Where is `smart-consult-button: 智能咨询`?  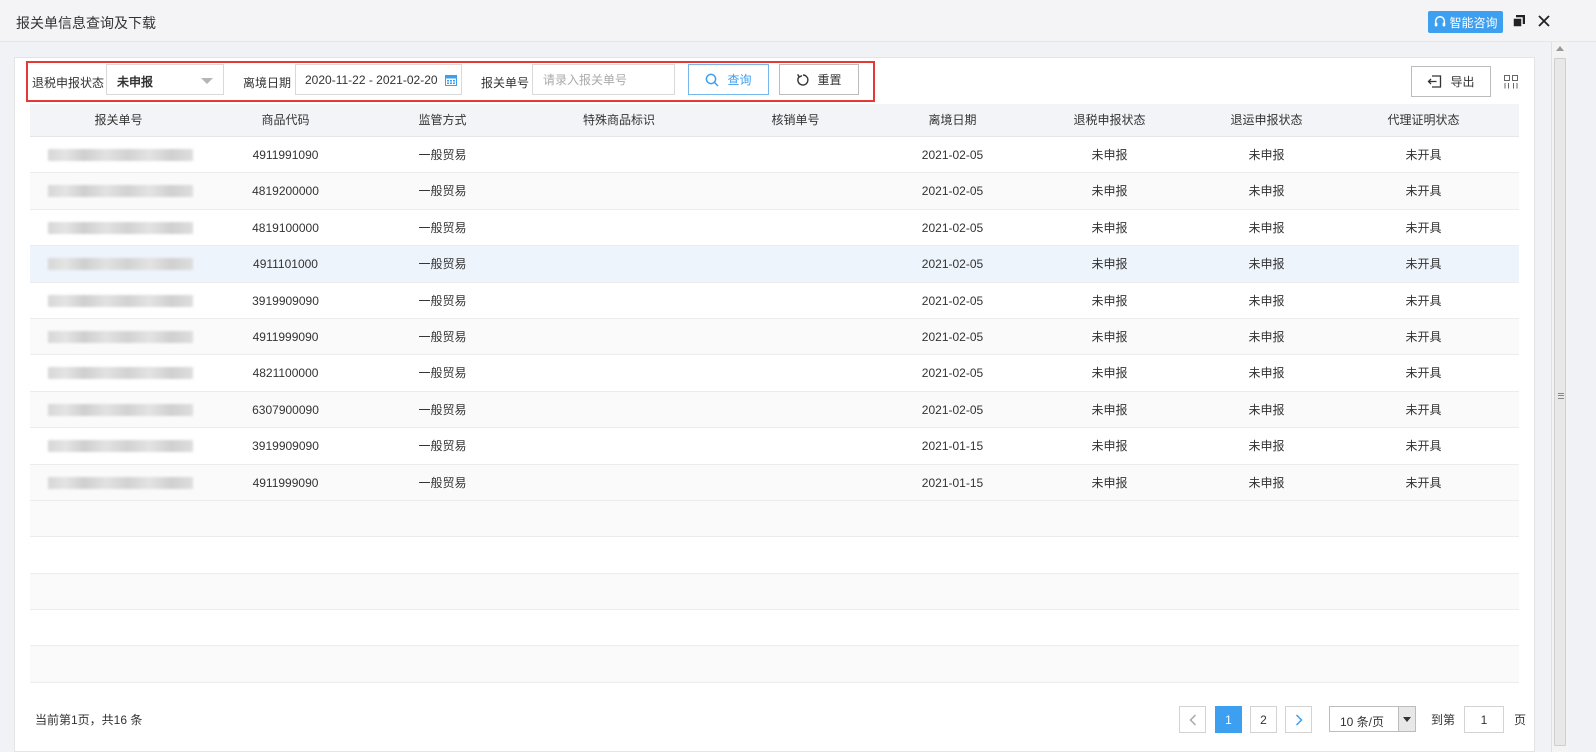
smart-consult-button: 智能咨询 is located at coordinates (1465, 22).